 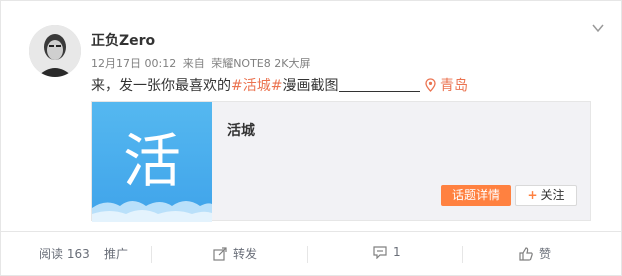 I want to click on like-button: 赞, so click(x=535, y=253).